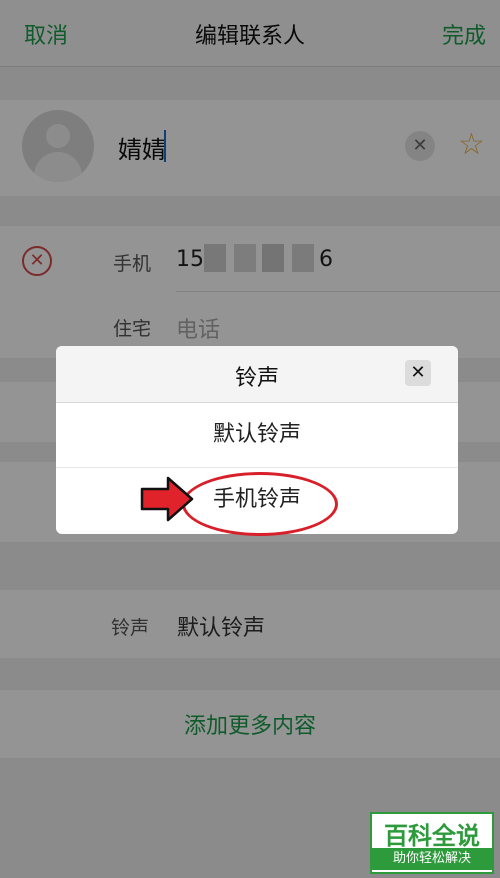 The height and width of the screenshot is (878, 500). What do you see at coordinates (167, 499) in the screenshot?
I see `arrow-right-icon` at bounding box center [167, 499].